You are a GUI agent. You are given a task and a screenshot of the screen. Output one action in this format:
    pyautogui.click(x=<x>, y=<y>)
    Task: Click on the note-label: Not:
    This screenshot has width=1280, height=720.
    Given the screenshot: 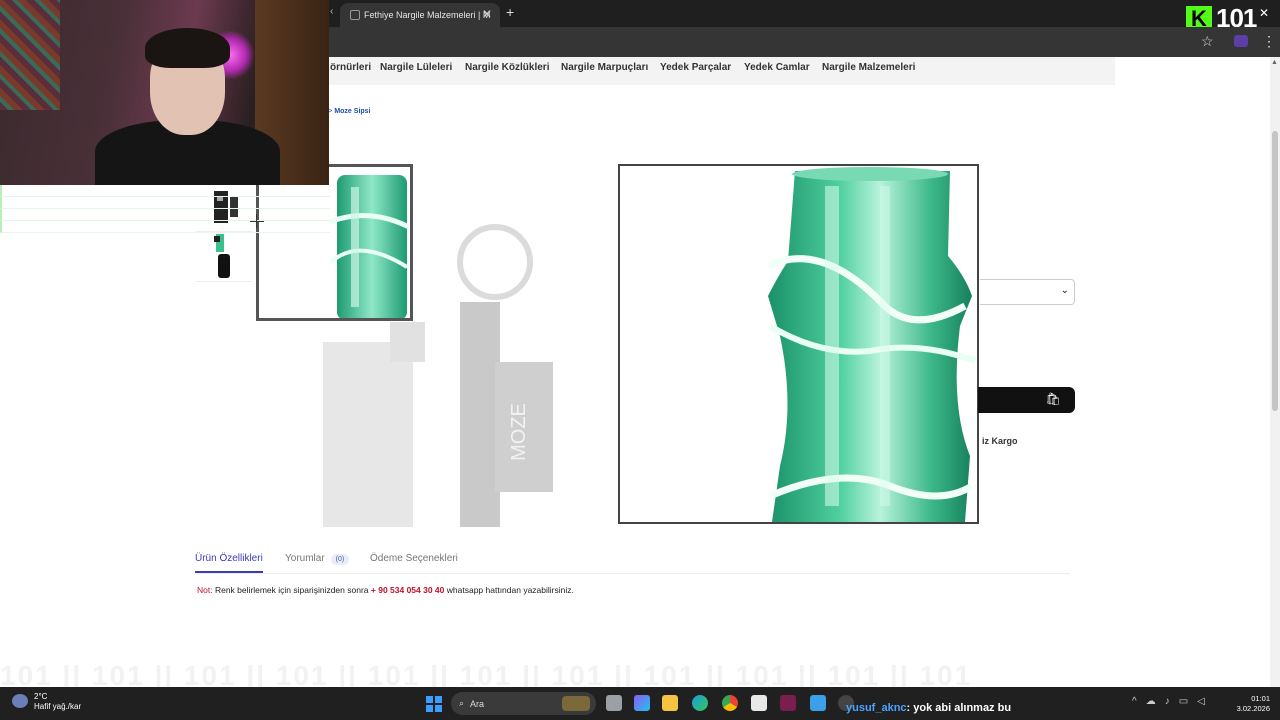 What is the action you would take?
    pyautogui.click(x=205, y=590)
    